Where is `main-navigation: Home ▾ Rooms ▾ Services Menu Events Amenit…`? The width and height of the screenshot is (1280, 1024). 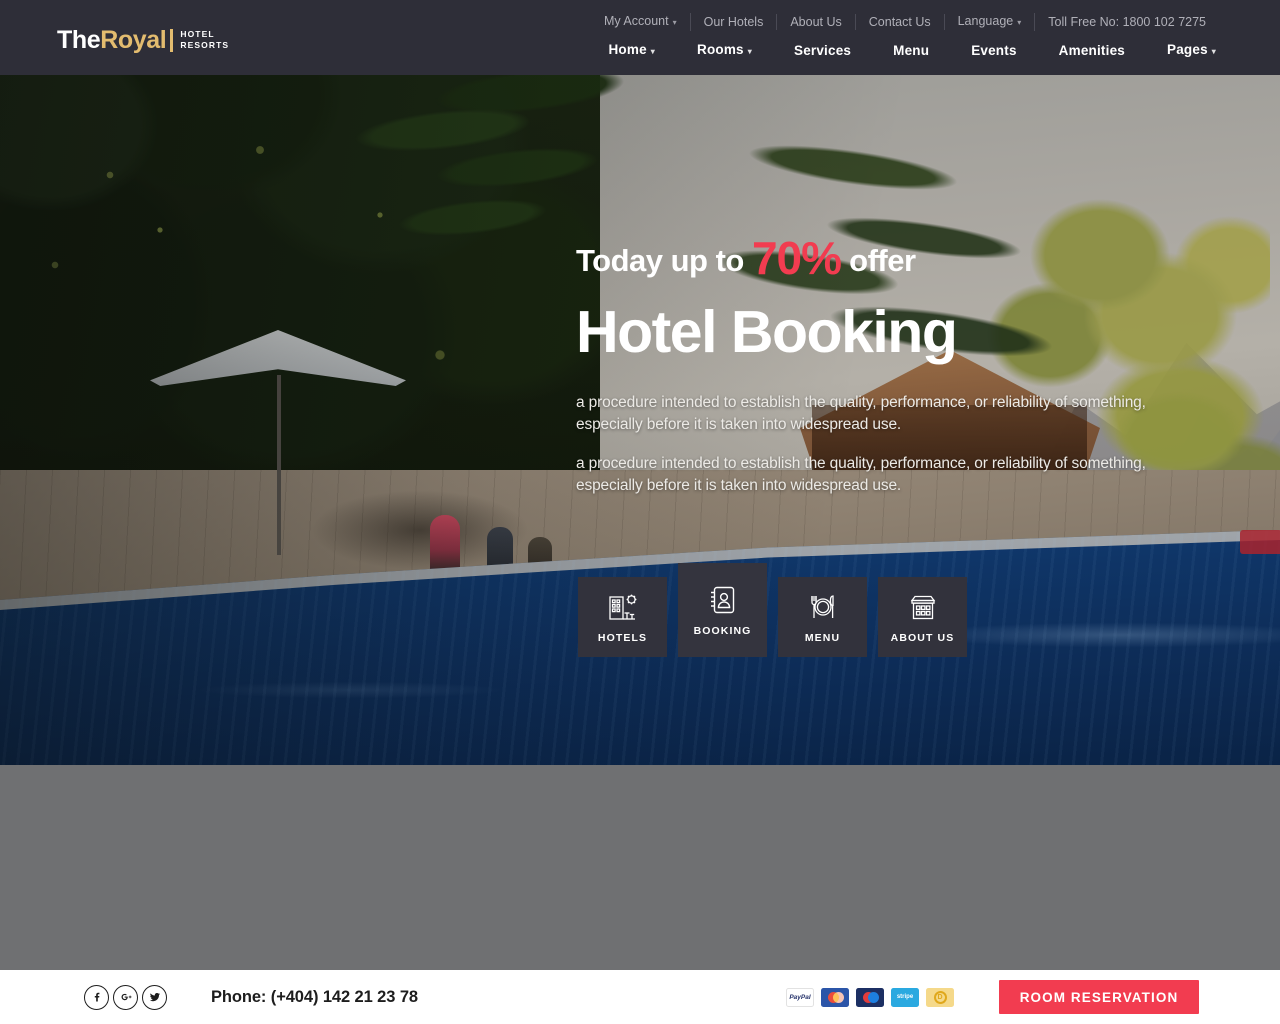
main-navigation: Home ▾ Rooms ▾ Services Menu Events Amenit… is located at coordinates (901, 51).